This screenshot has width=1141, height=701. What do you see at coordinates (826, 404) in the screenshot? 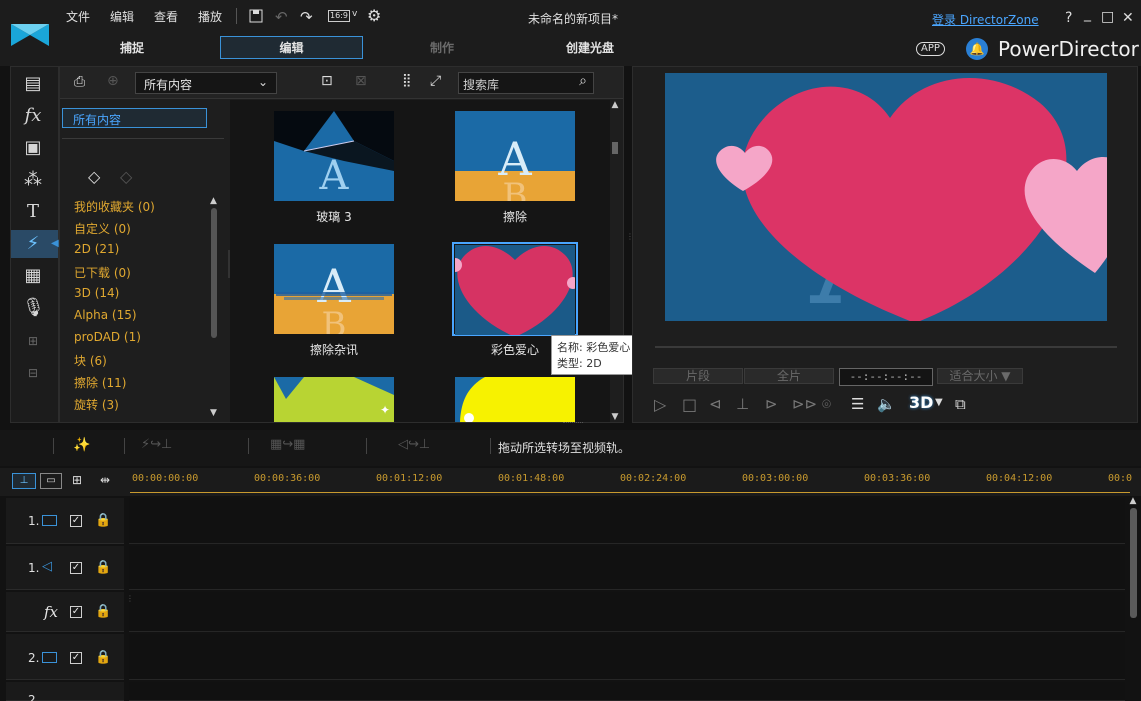
I see `snapshot-icon: ⌾` at bounding box center [826, 404].